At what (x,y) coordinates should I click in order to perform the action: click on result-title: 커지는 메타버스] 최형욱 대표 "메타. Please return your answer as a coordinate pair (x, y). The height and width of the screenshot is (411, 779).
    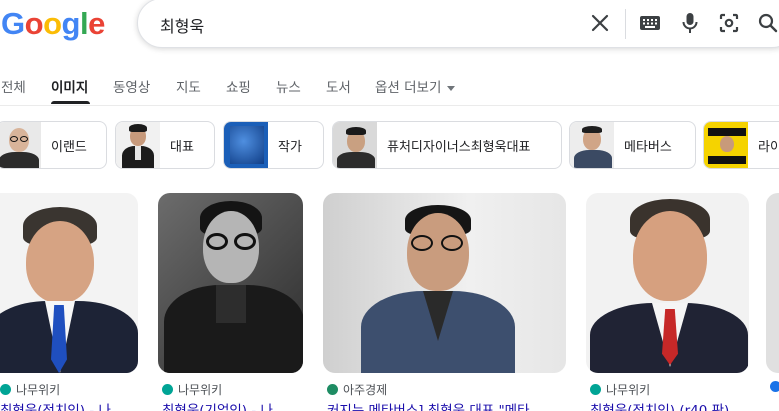
    Looking at the image, I should click on (445, 405).